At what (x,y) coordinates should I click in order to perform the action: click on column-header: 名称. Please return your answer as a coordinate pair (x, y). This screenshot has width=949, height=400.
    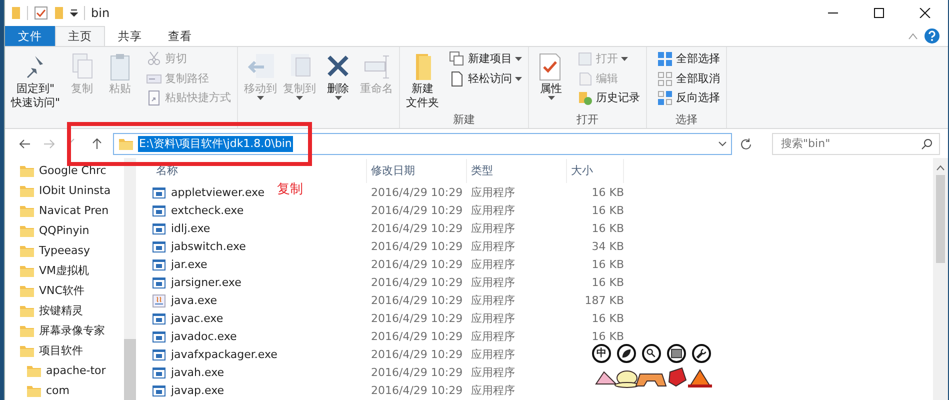
    Looking at the image, I should click on (259, 171).